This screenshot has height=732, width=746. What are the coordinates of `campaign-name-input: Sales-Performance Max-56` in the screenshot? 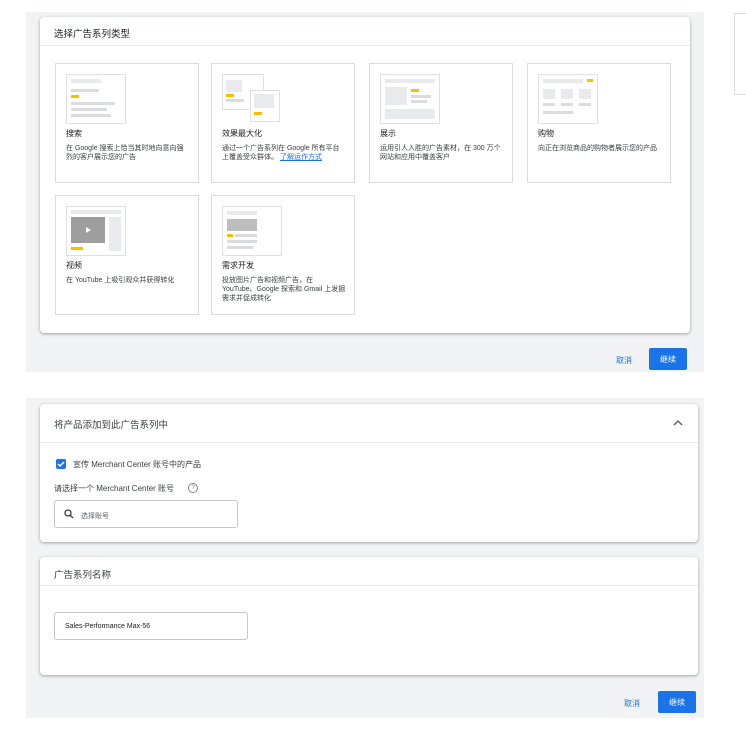 It's located at (151, 626).